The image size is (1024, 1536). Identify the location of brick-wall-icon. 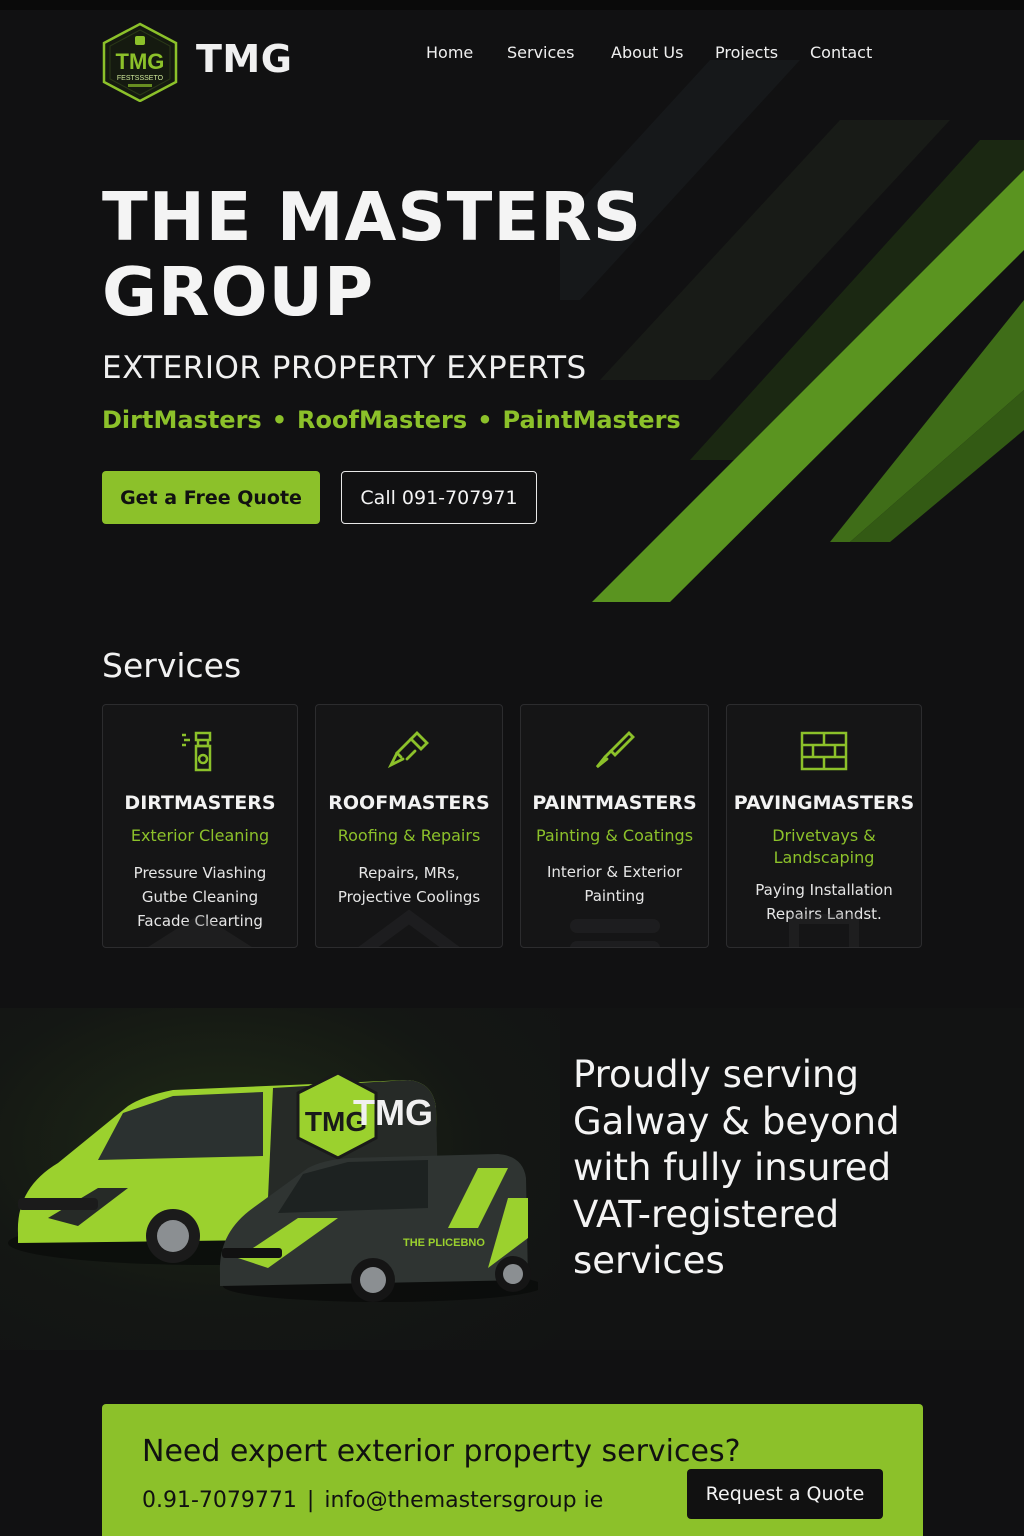
(824, 751).